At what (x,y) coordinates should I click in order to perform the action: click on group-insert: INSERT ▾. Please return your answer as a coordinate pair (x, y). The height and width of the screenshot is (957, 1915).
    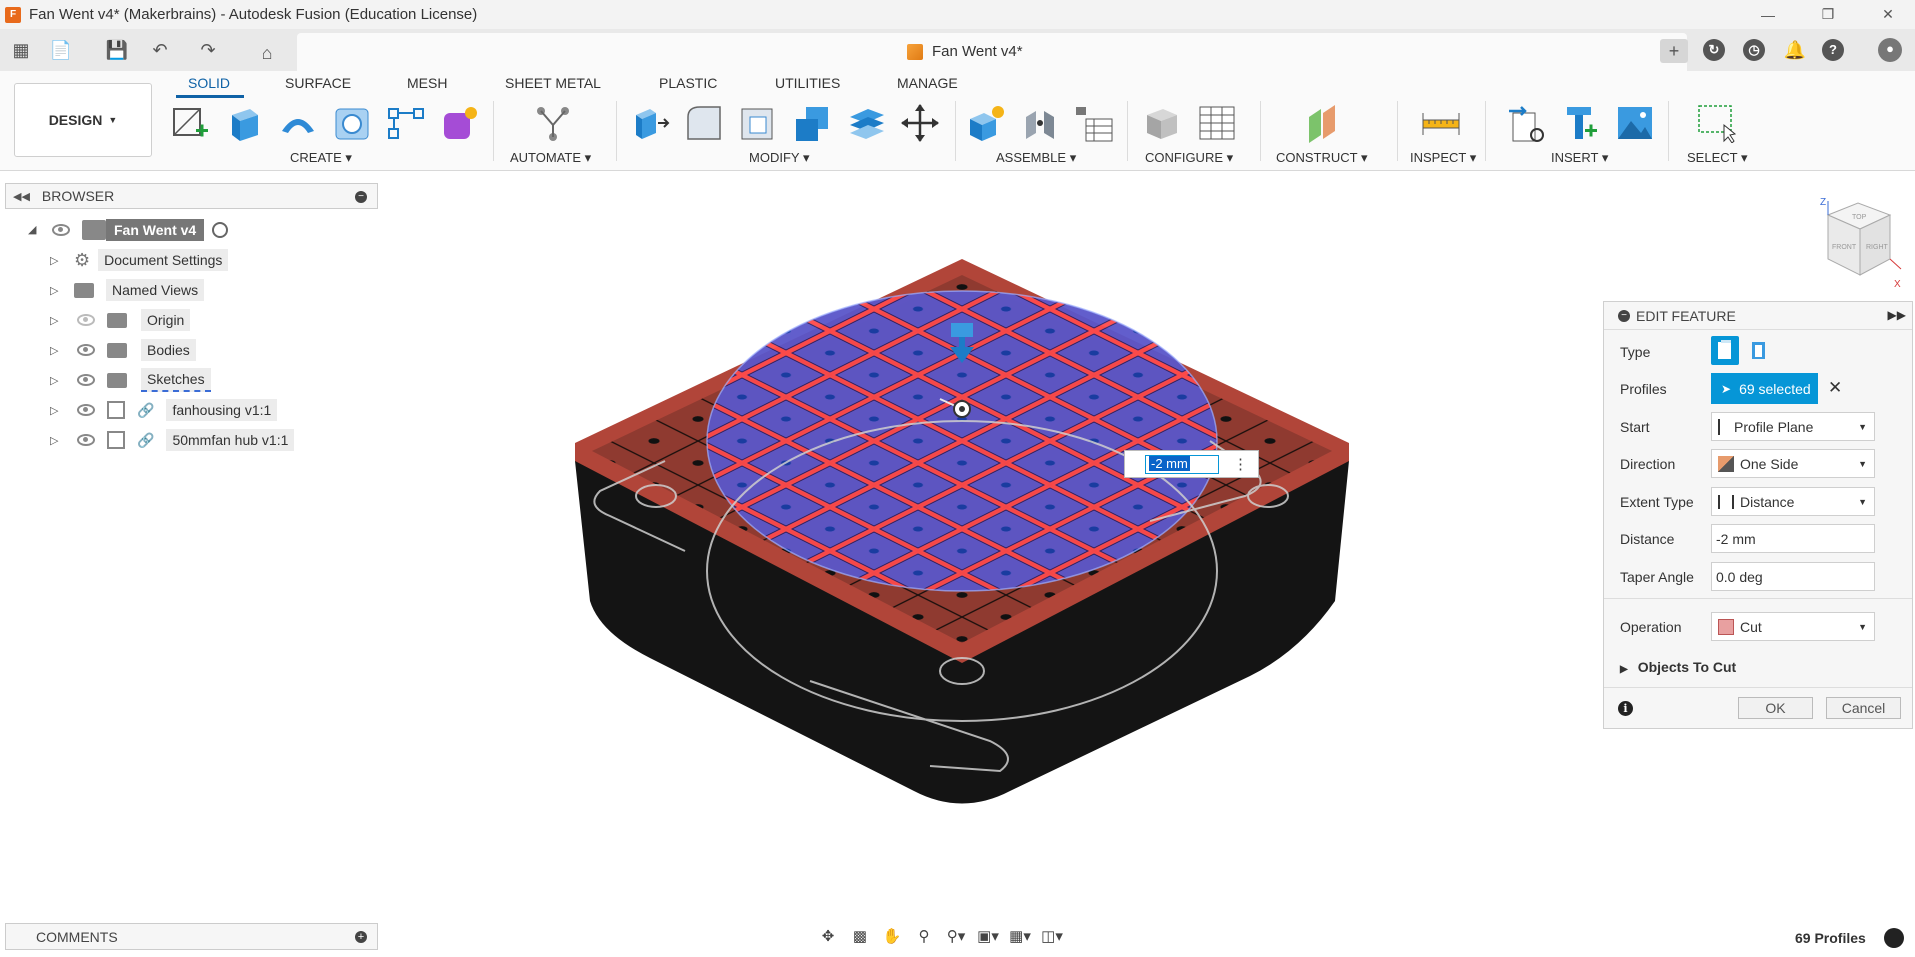
    Looking at the image, I should click on (1579, 158).